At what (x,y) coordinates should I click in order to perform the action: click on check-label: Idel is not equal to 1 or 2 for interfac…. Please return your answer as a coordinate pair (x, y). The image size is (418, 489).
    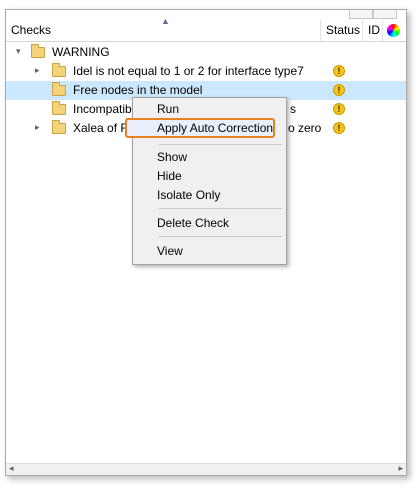
    Looking at the image, I should click on (188, 71).